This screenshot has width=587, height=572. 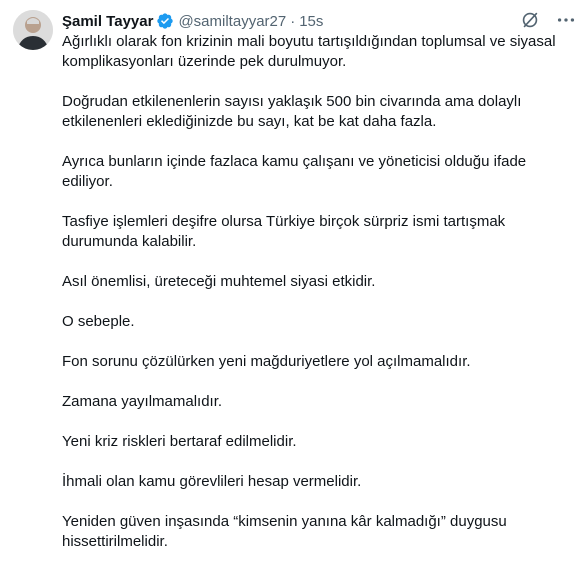 I want to click on tweet-timestamp: 15s, so click(x=311, y=21).